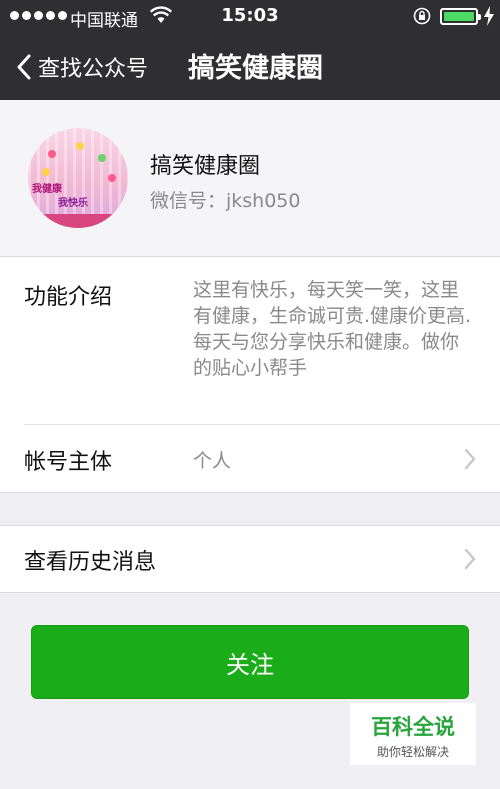  What do you see at coordinates (24, 67) in the screenshot?
I see `back-chevron-icon` at bounding box center [24, 67].